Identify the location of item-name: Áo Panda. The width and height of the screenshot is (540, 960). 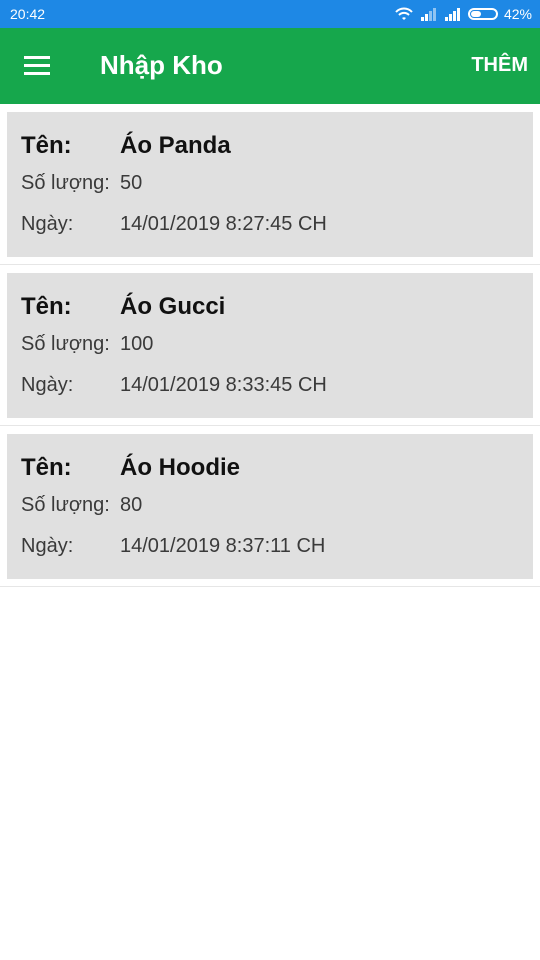
(175, 145).